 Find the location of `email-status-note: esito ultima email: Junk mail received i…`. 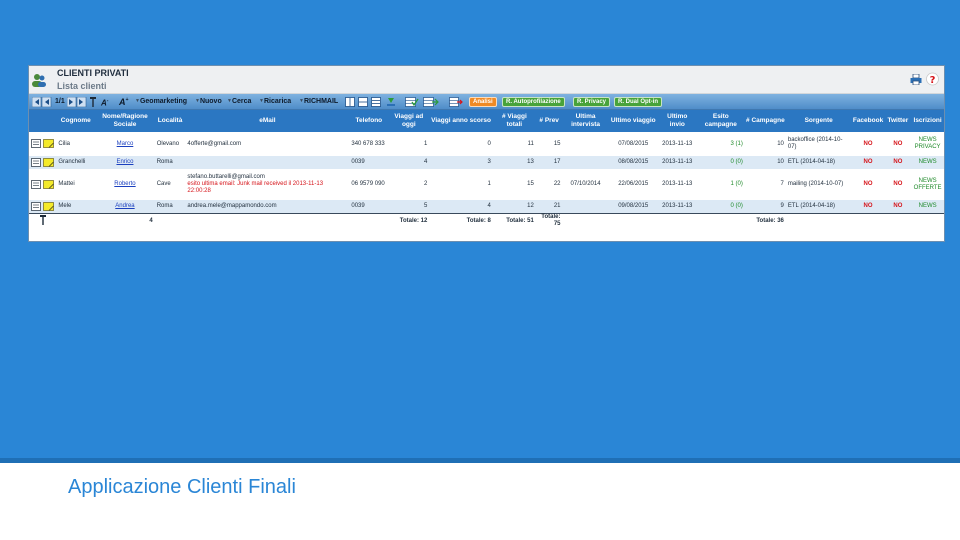

email-status-note: esito ultima email: Junk mail received i… is located at coordinates (255, 187).